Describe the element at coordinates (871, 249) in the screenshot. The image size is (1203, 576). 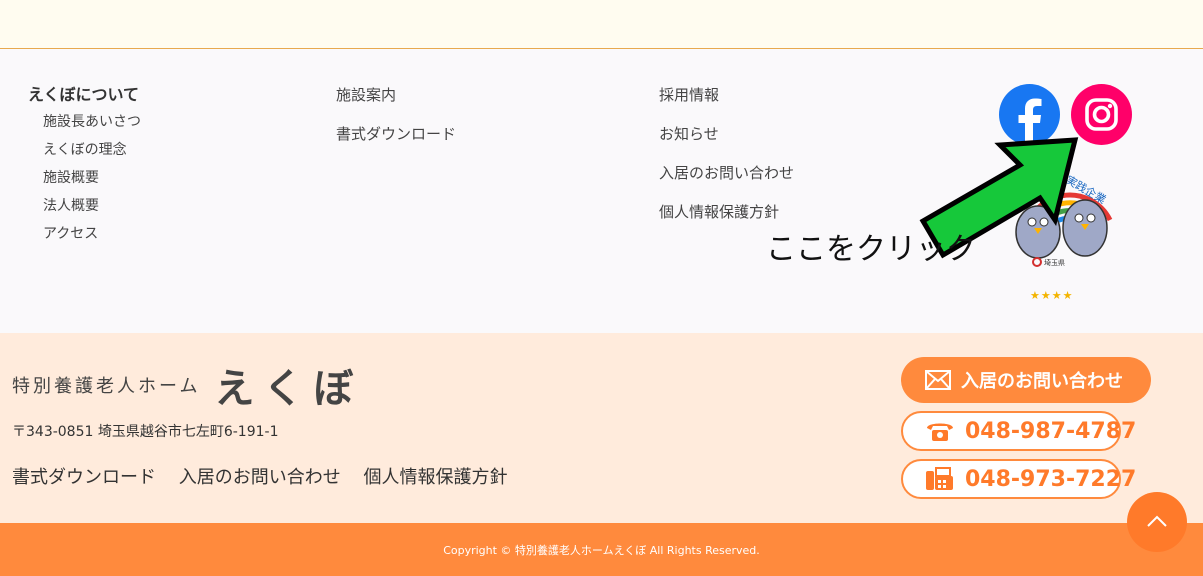
I see `annotation-text: ここをクリック` at that location.